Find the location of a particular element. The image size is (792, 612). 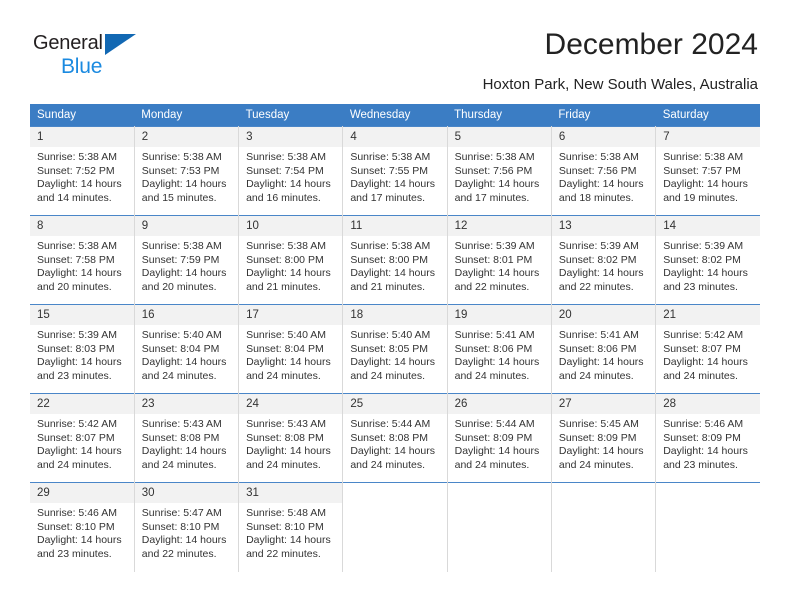

sunrise-text: Sunrise: 5:39 AM is located at coordinates (703, 246).